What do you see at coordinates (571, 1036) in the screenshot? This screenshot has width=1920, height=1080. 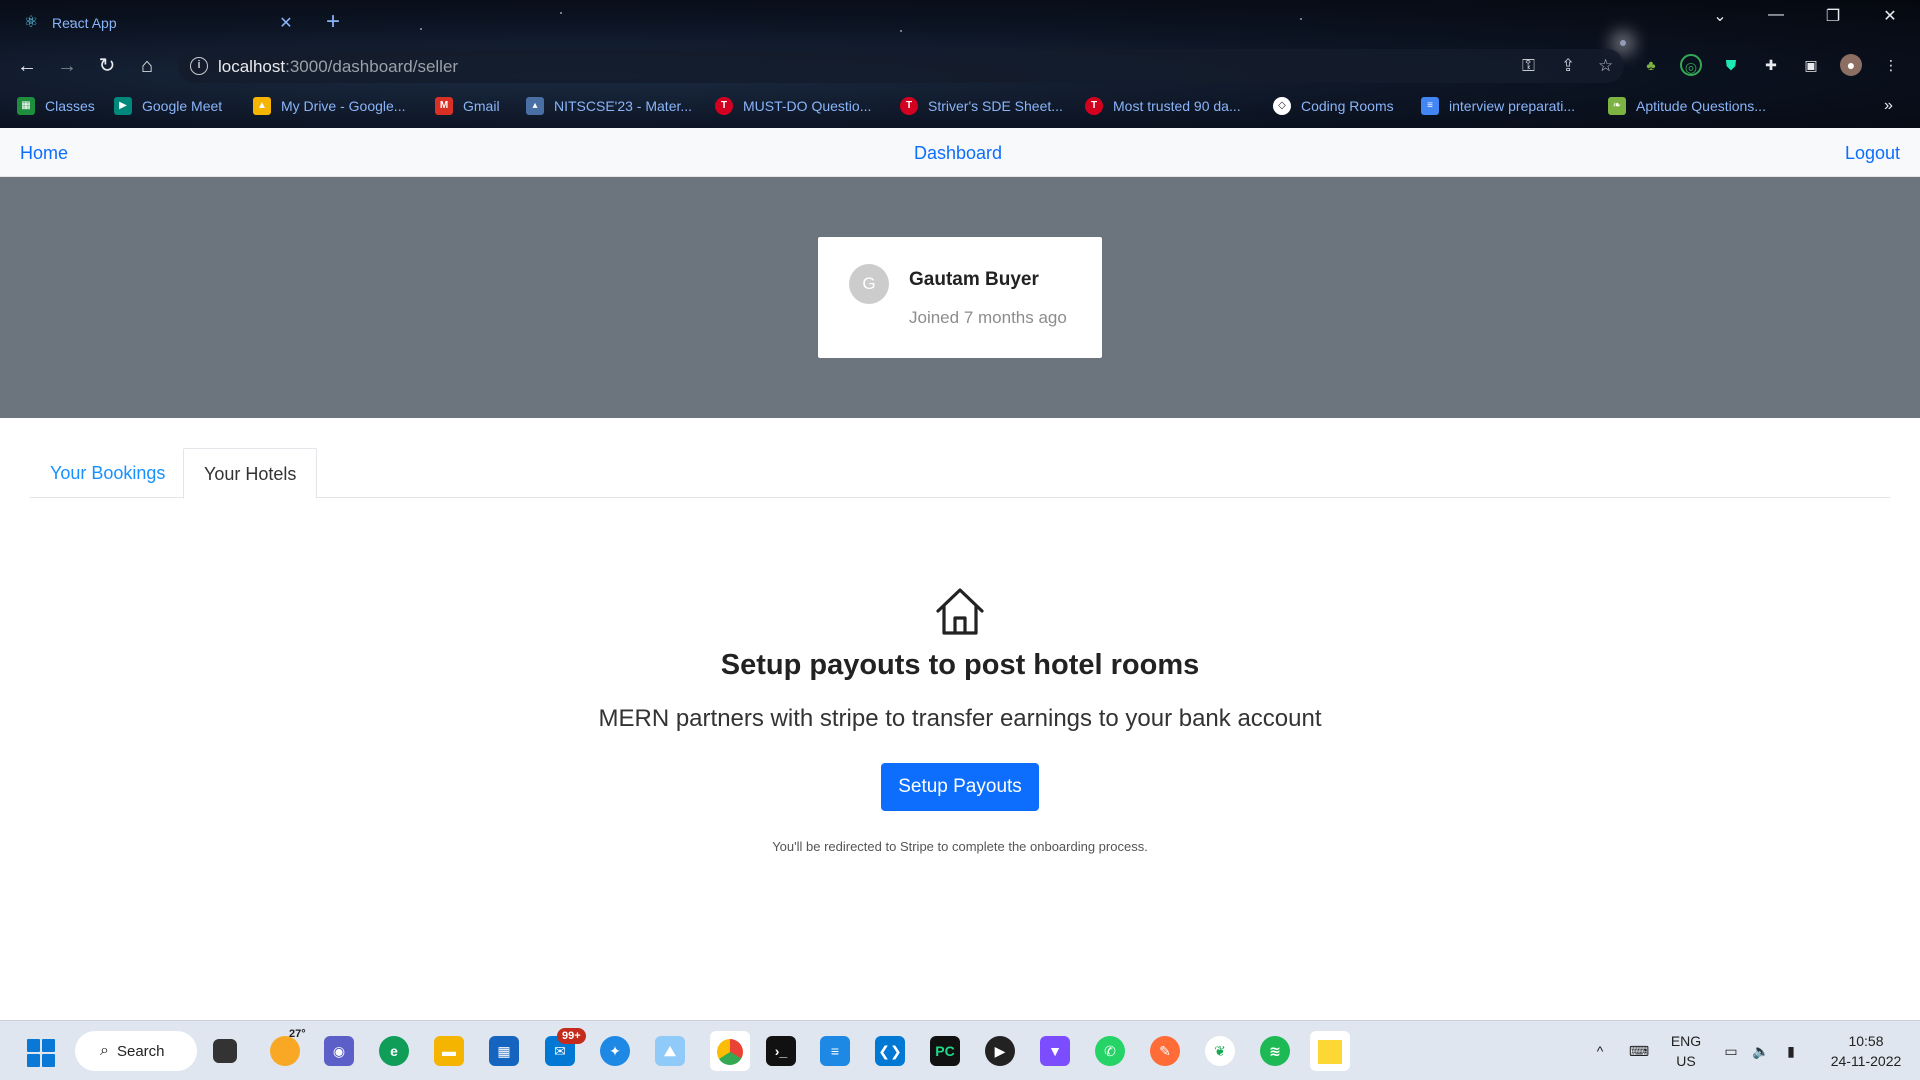 I see `mail-badge: 99+` at bounding box center [571, 1036].